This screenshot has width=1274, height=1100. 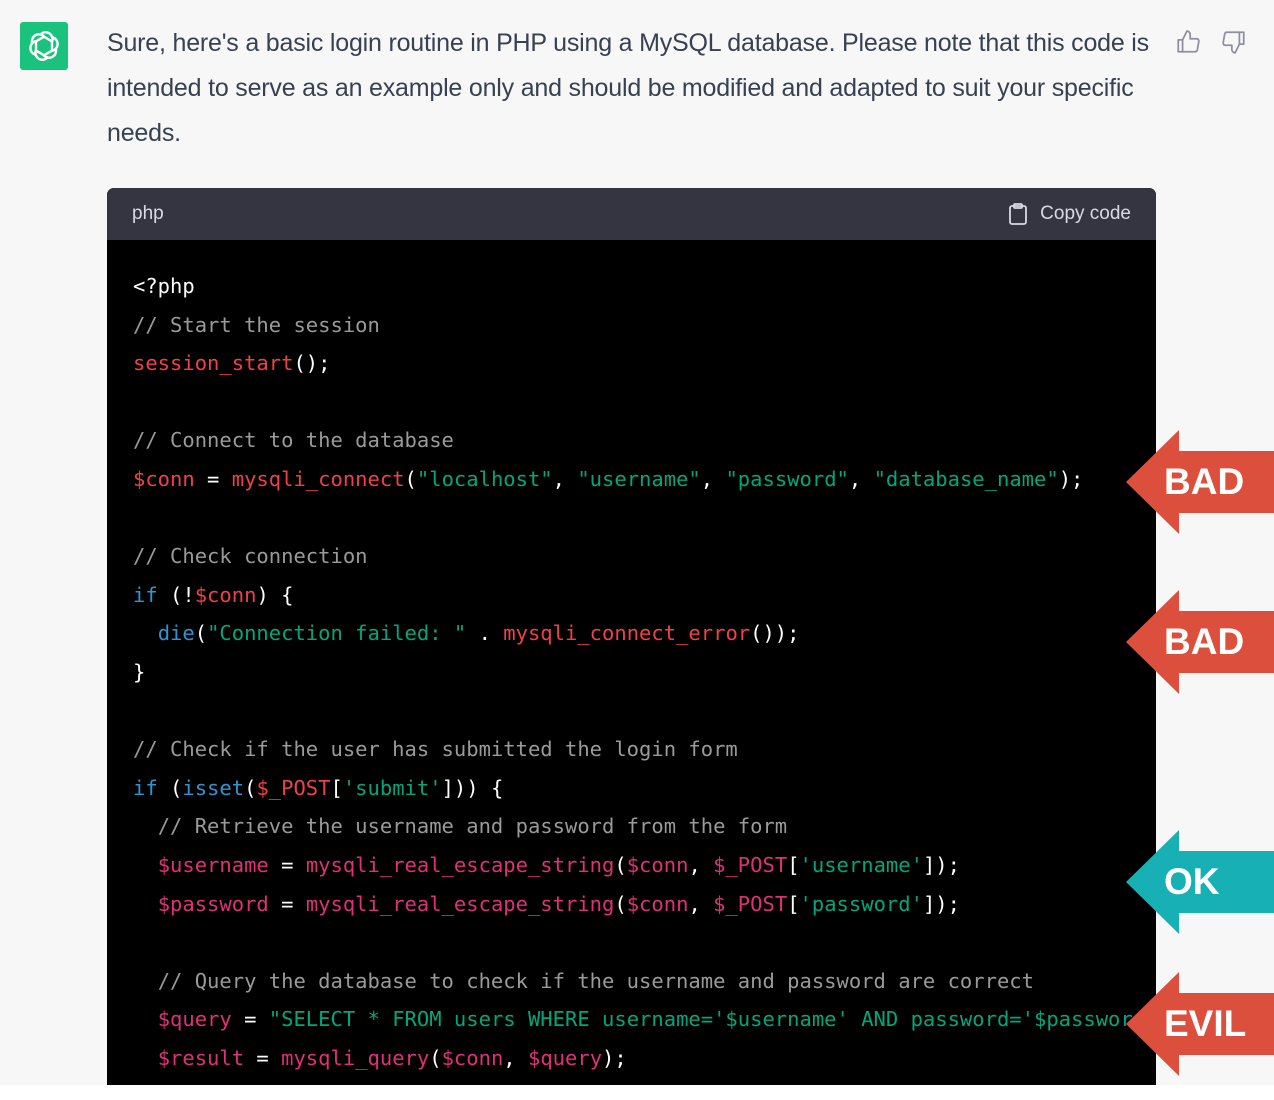 What do you see at coordinates (861, 903) in the screenshot?
I see `code-token: 'password'` at bounding box center [861, 903].